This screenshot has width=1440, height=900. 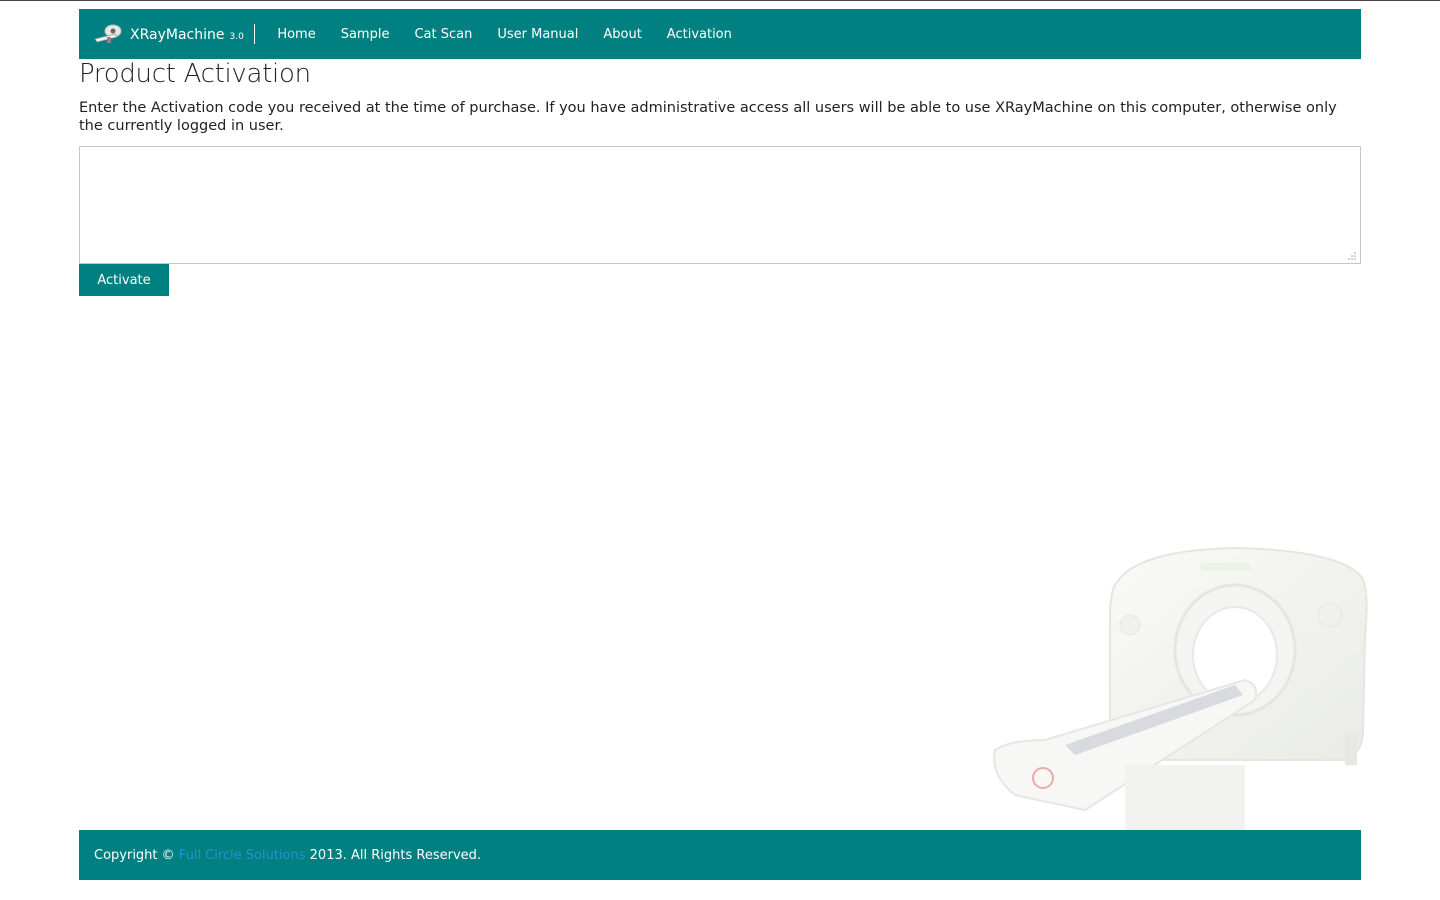 I want to click on nav-item-home: Home, so click(x=296, y=34).